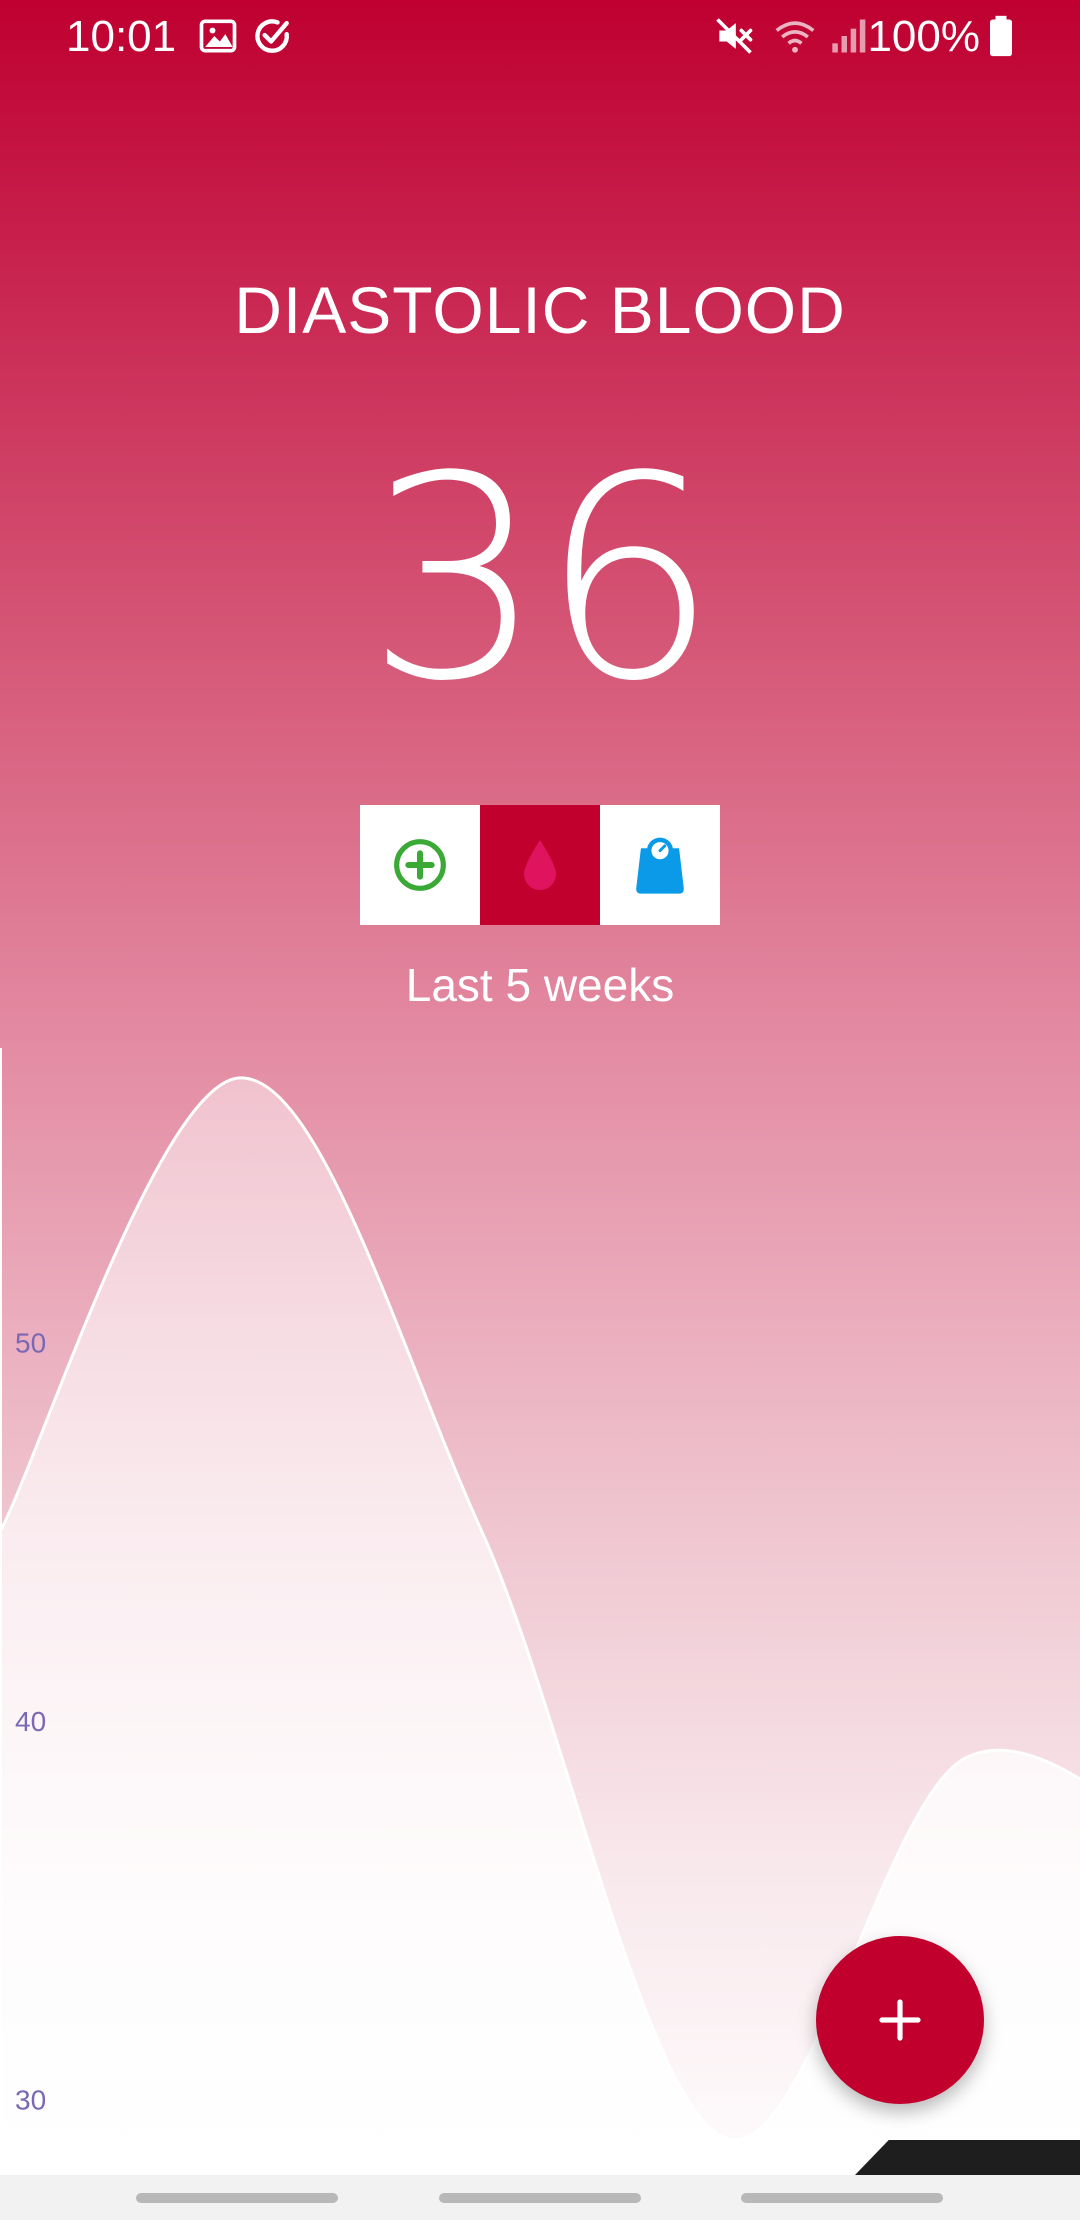  I want to click on current-value: 36, so click(541, 580).